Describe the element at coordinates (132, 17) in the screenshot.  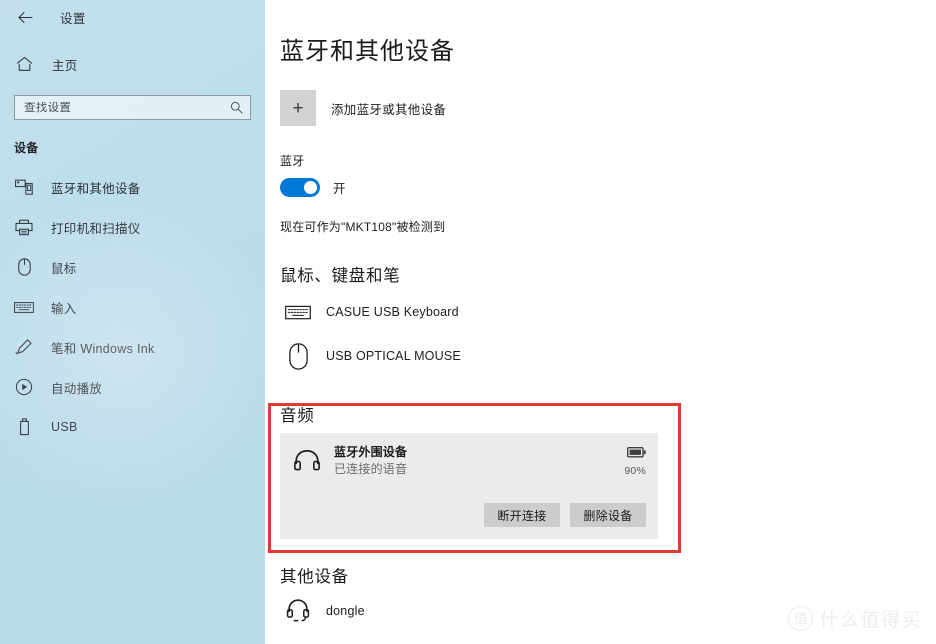
I see `title-bar: 设置` at that location.